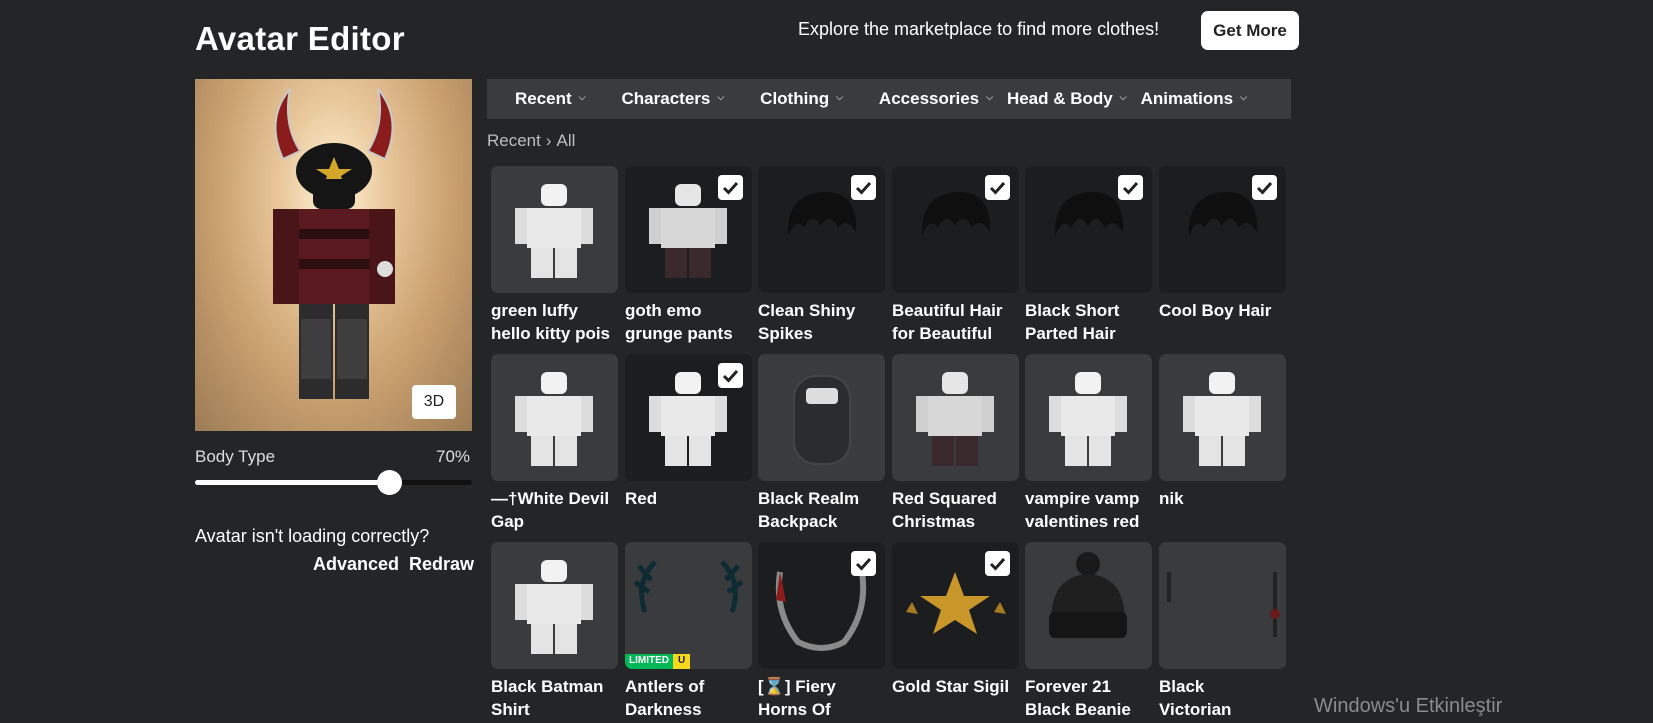  I want to click on item-name-line1: goth emo, so click(688, 310).